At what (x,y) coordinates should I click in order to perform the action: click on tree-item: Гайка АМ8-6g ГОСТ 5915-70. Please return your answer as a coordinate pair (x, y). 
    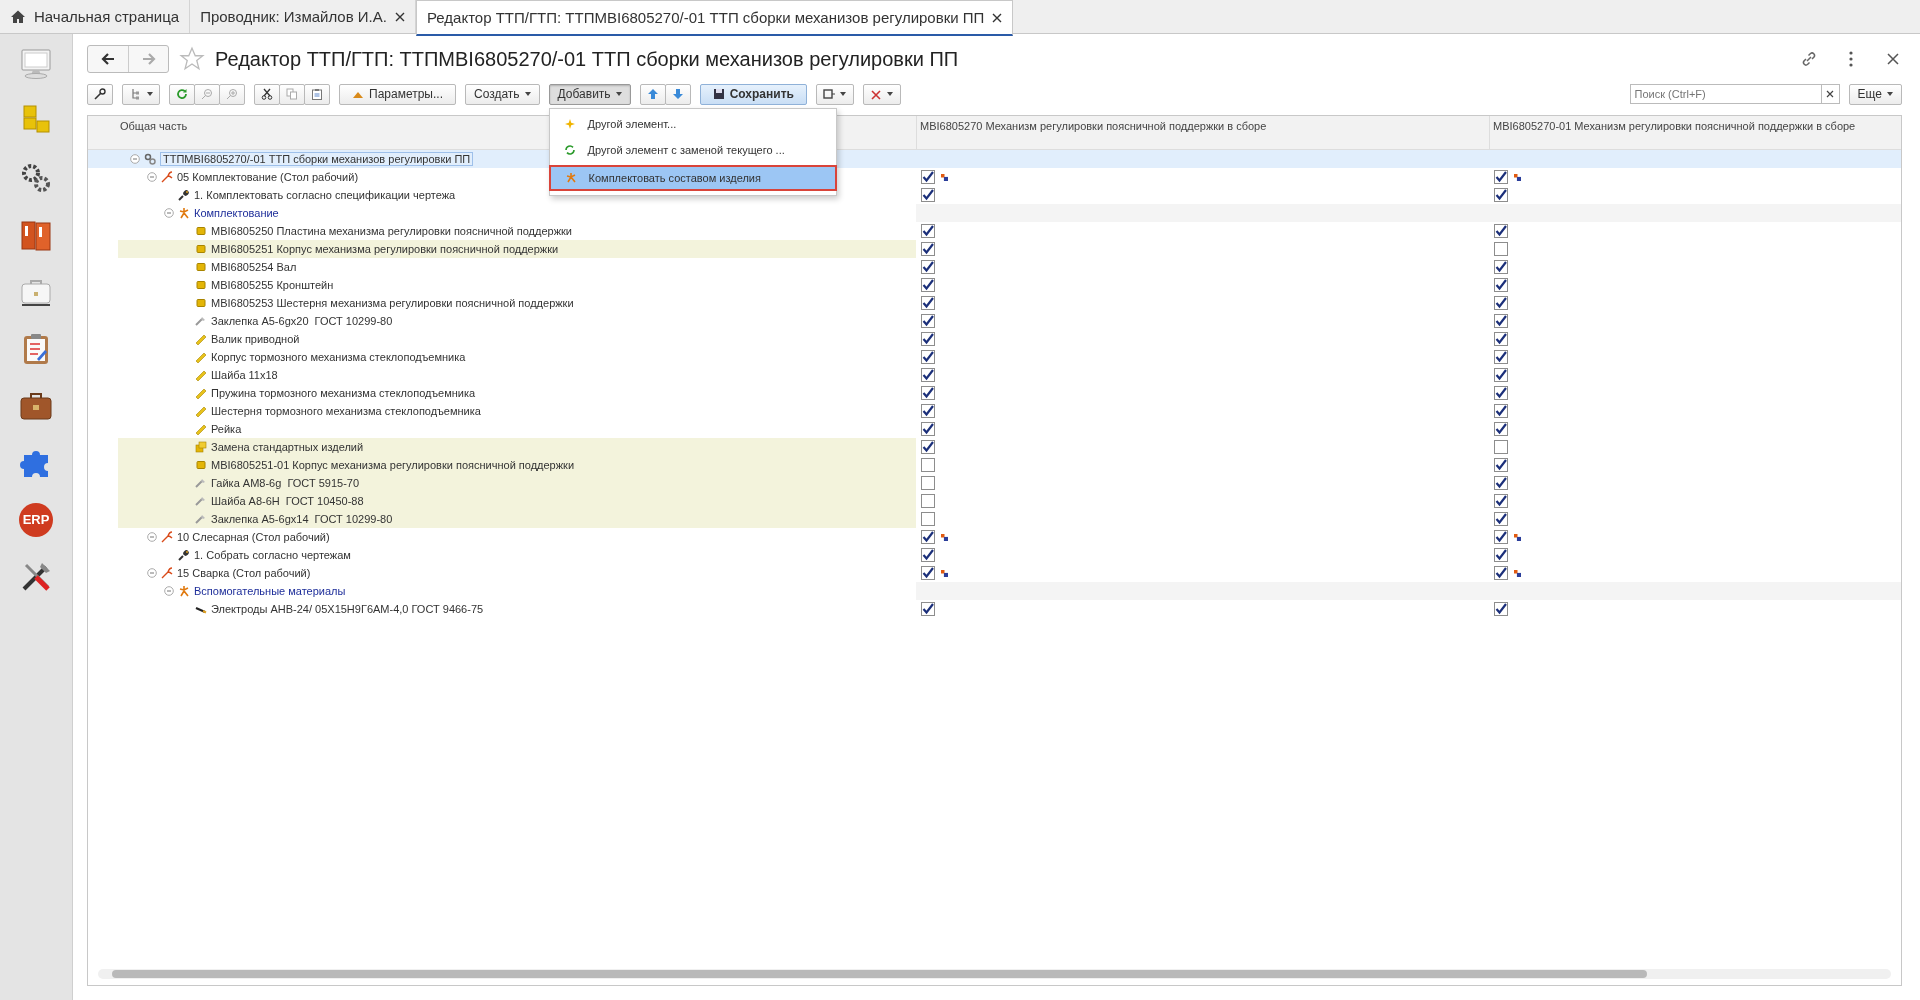
    Looking at the image, I should click on (285, 483).